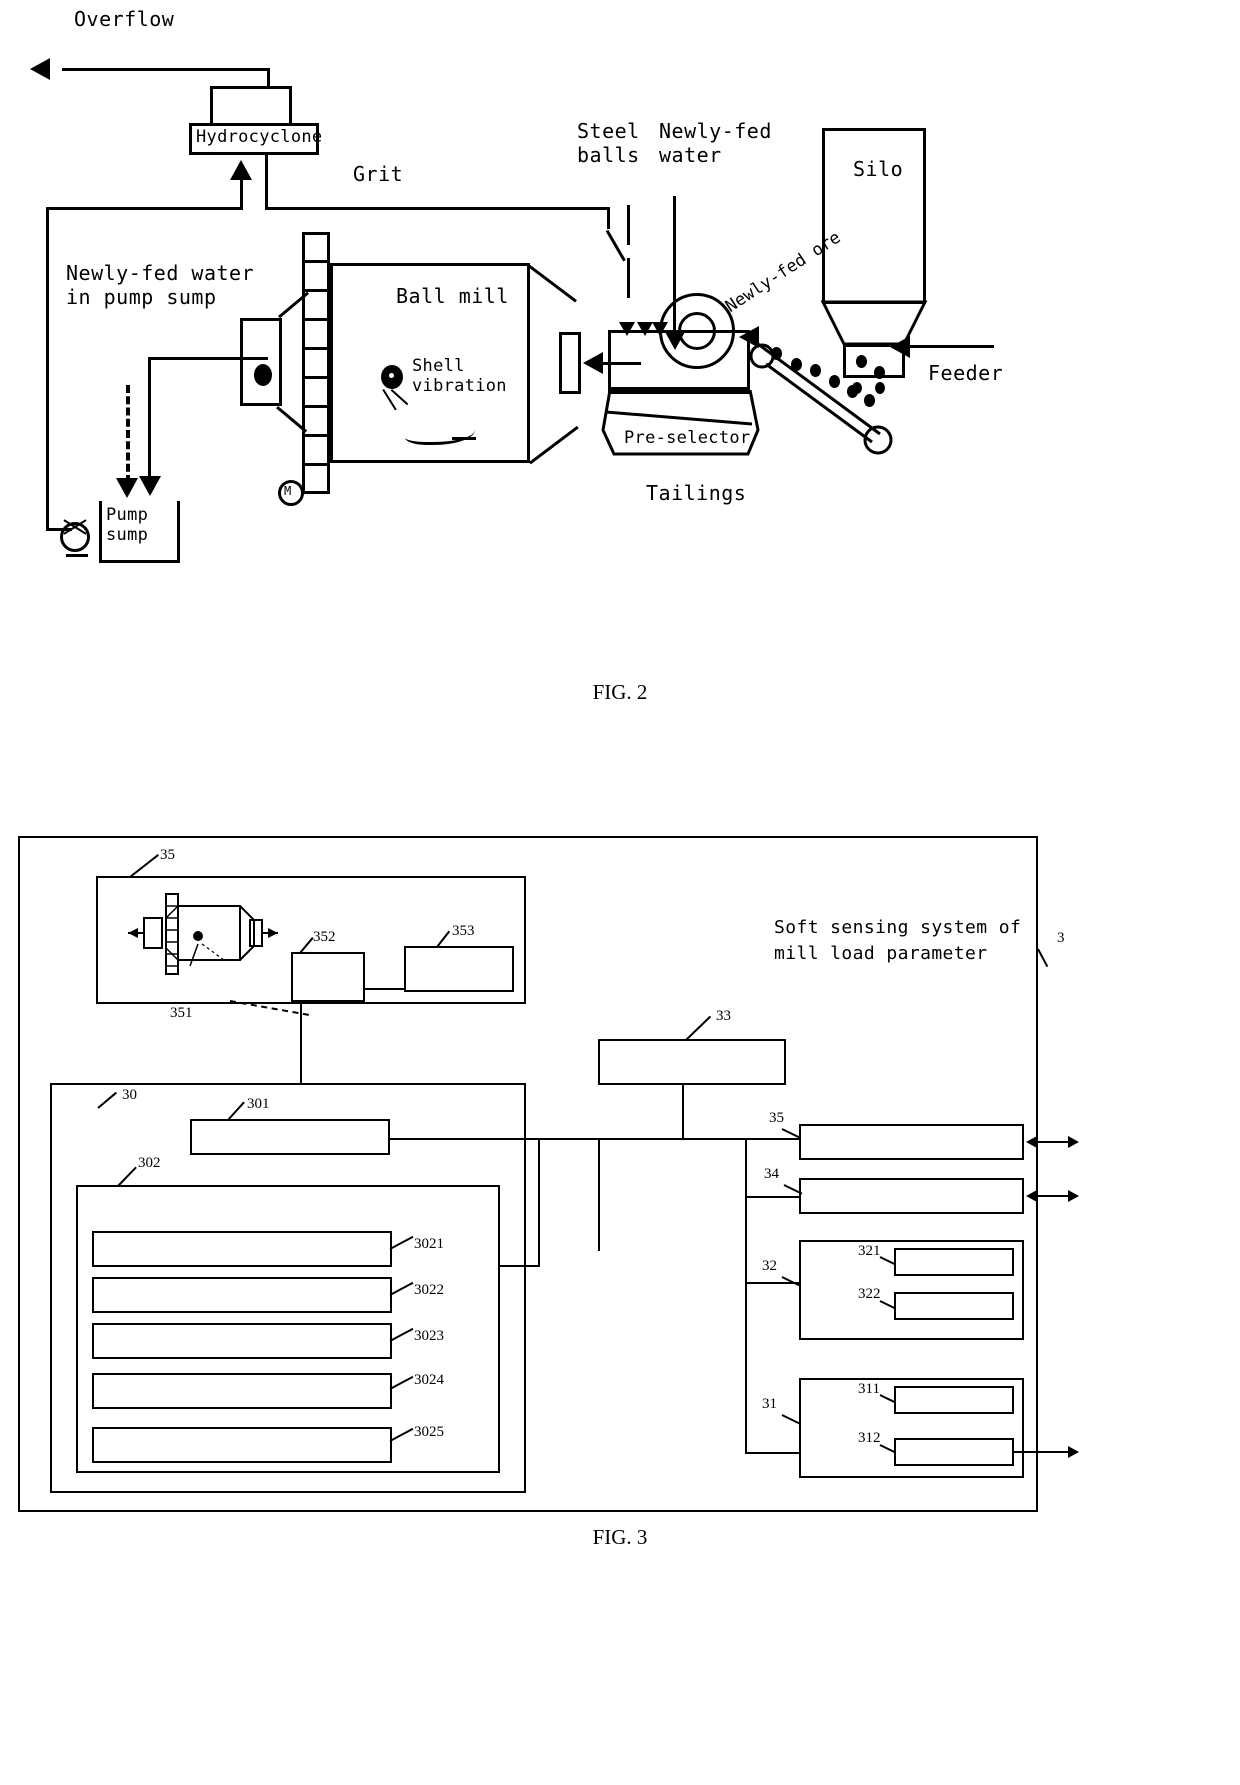  What do you see at coordinates (723, 1016) in the screenshot?
I see `ref-33: 33` at bounding box center [723, 1016].